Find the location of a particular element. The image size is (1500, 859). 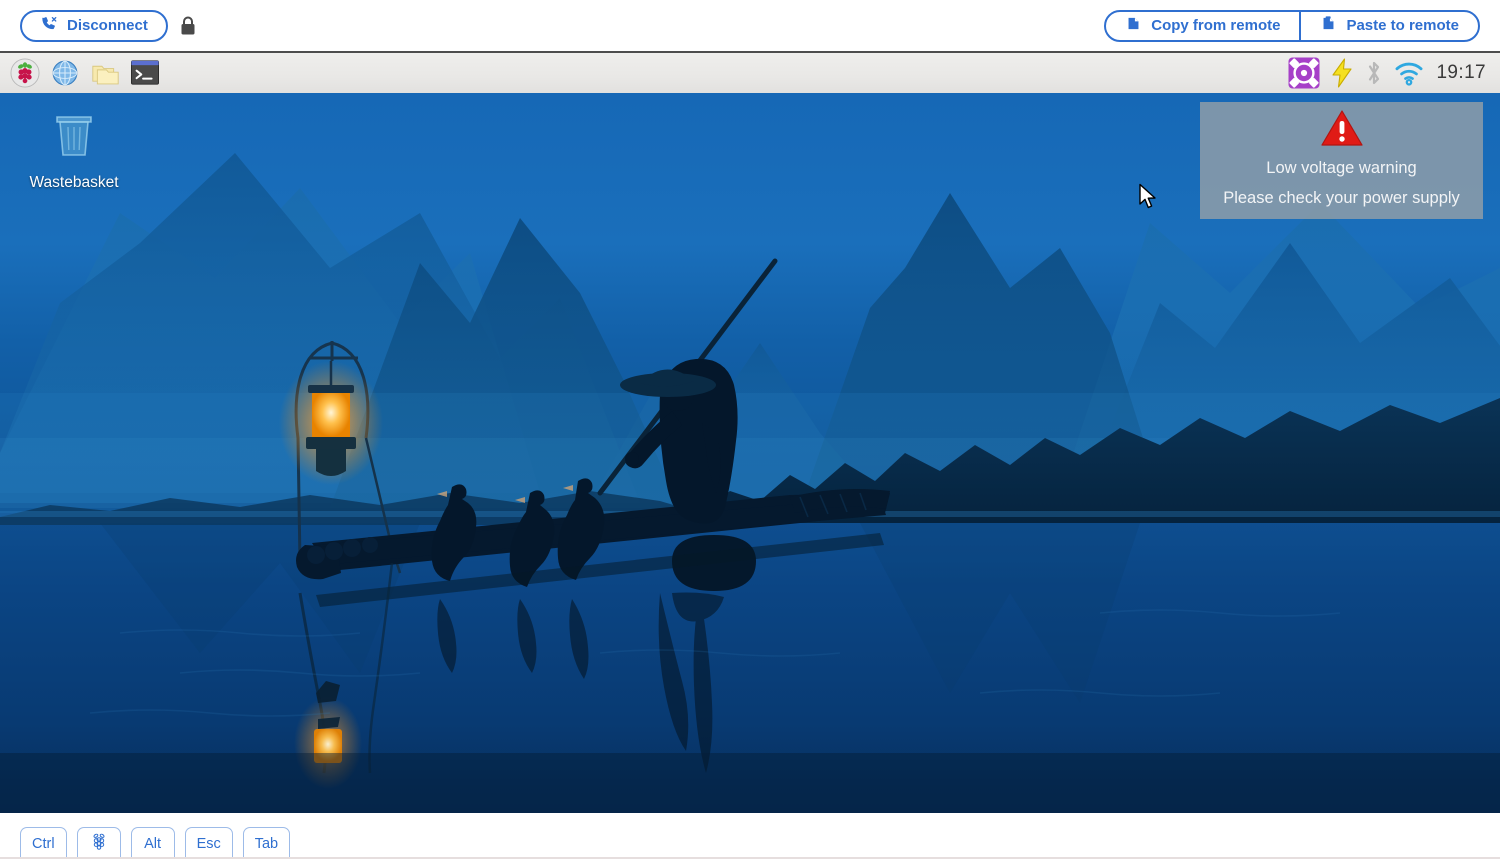

key-tab: Tab is located at coordinates (266, 843).